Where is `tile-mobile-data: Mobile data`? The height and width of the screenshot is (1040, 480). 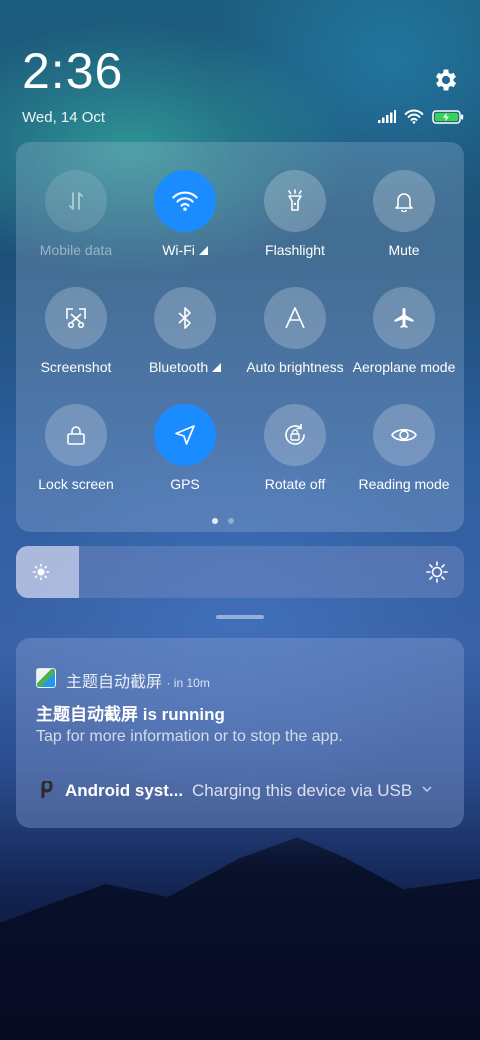 tile-mobile-data: Mobile data is located at coordinates (76, 214).